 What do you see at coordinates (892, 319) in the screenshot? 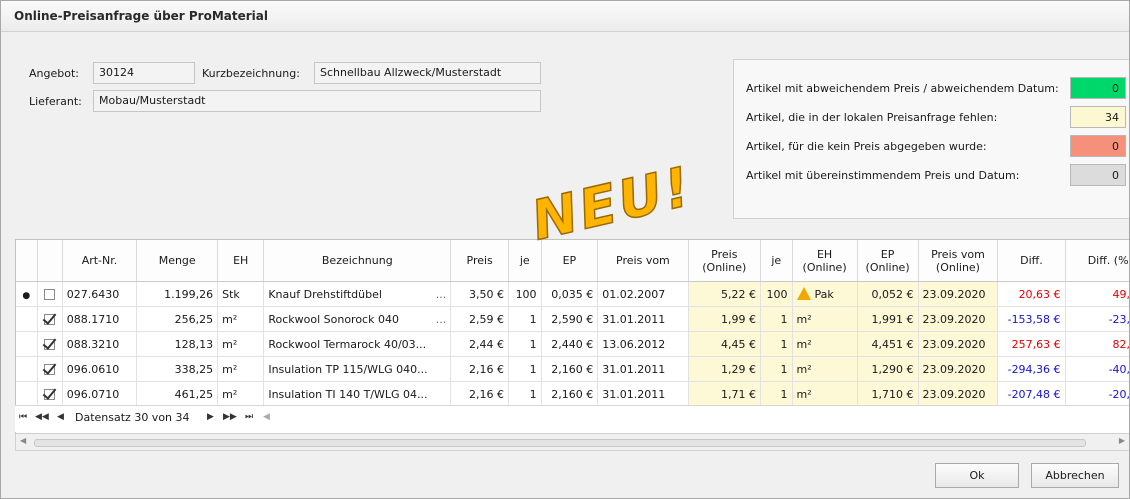
I see `cell-text: 1,991 €` at bounding box center [892, 319].